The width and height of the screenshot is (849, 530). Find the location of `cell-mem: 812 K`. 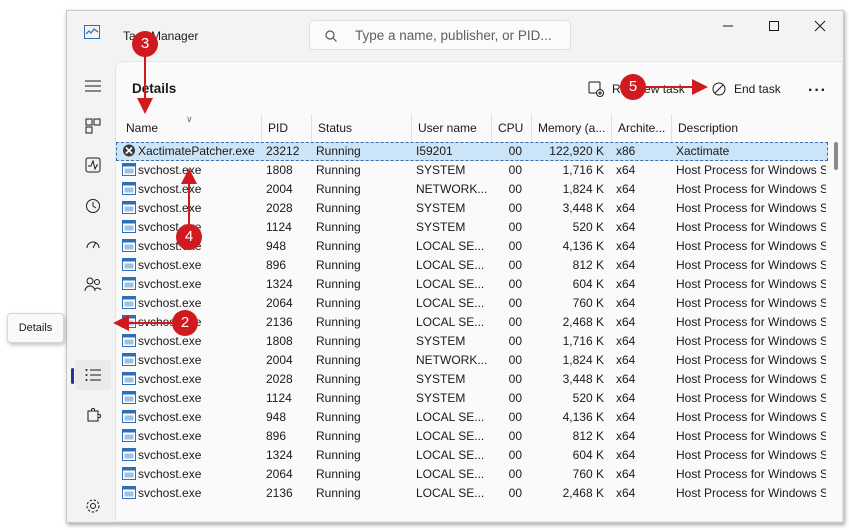

cell-mem: 812 K is located at coordinates (588, 265).